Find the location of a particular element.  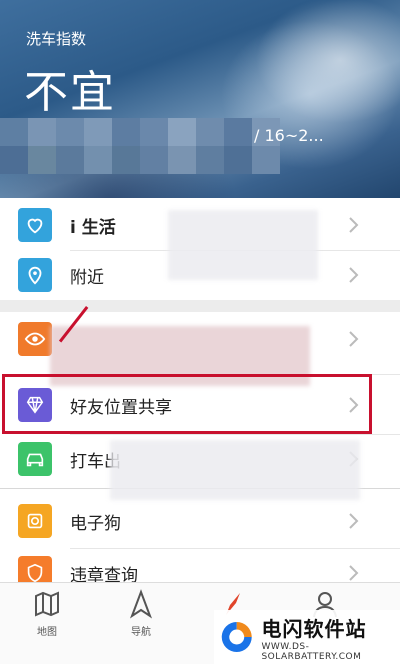

menu-item-label: 电子狗 is located at coordinates (95, 523).